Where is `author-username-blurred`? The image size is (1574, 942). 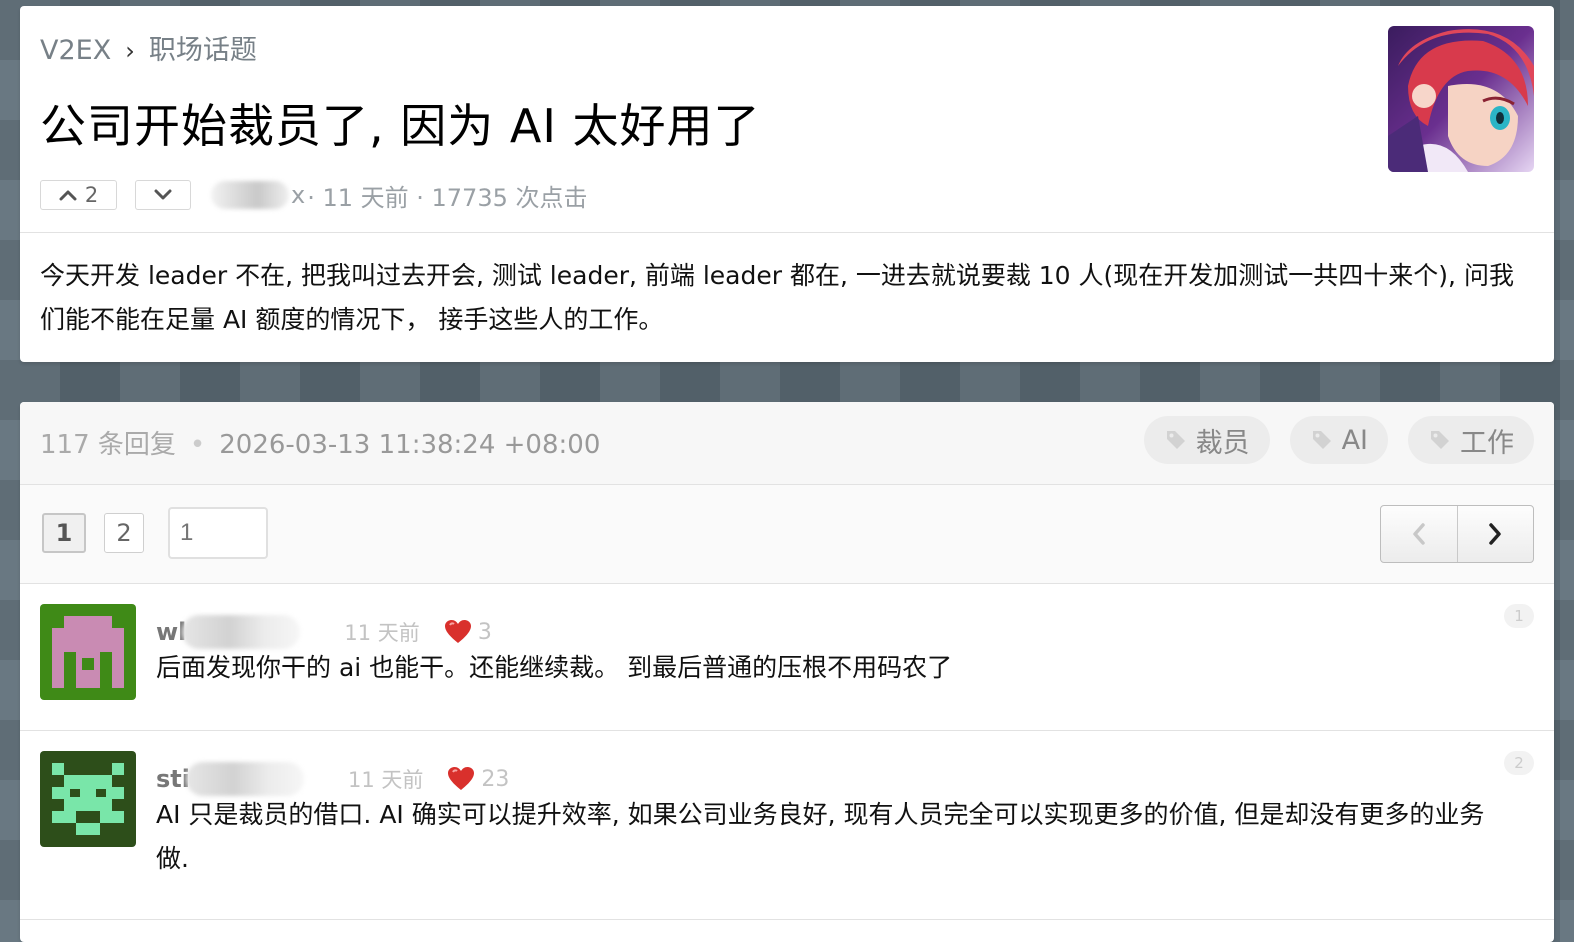
author-username-blurred is located at coordinates (250, 195).